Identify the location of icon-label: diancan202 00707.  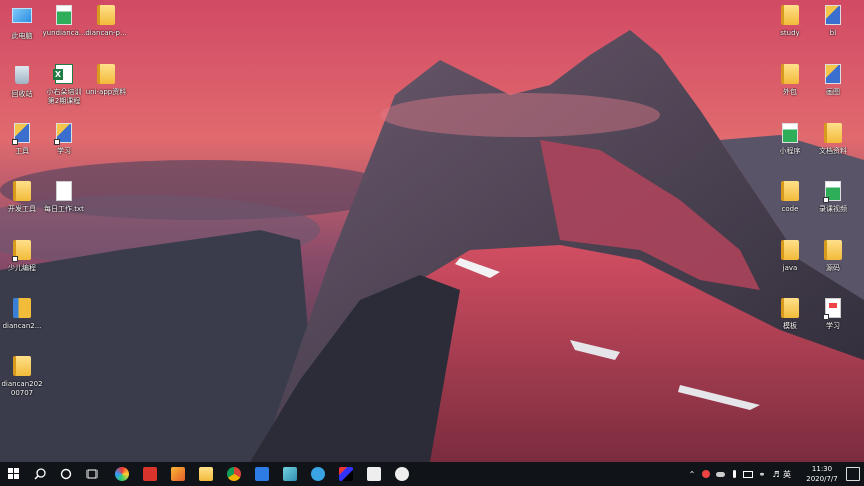
(22, 388).